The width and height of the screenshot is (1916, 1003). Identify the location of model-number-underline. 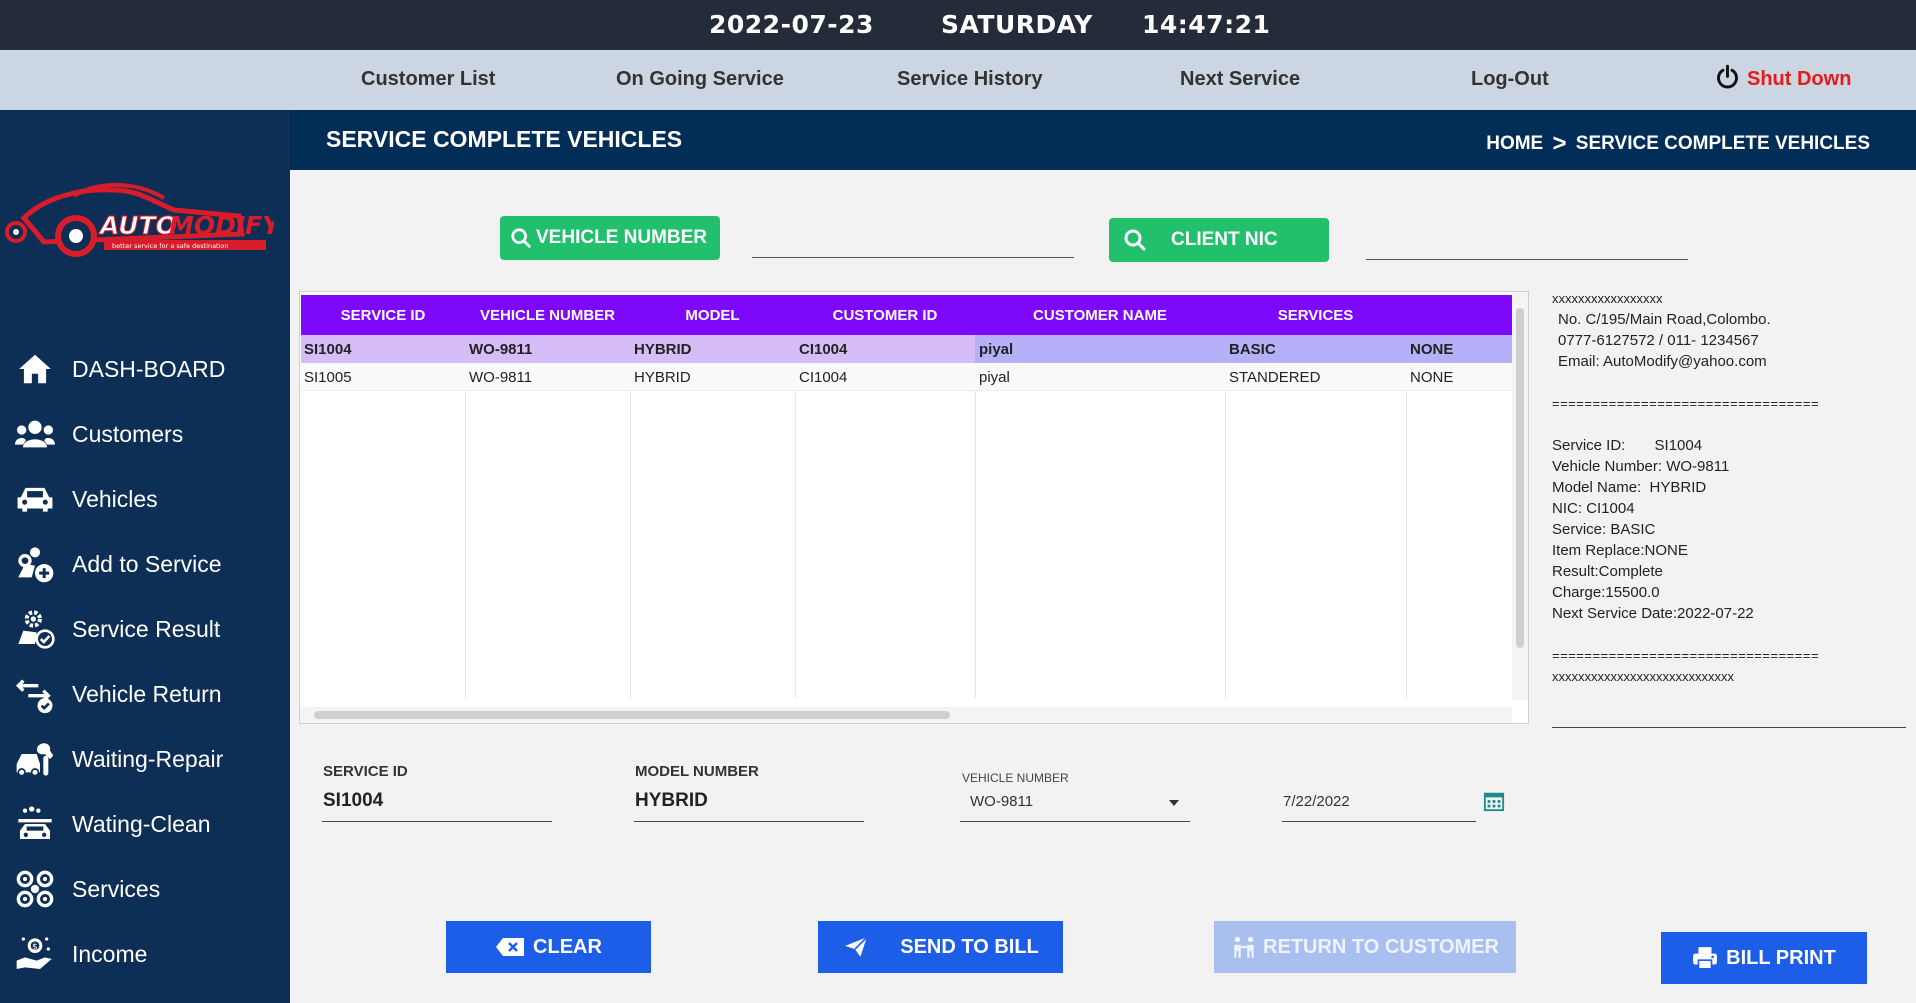
(749, 821).